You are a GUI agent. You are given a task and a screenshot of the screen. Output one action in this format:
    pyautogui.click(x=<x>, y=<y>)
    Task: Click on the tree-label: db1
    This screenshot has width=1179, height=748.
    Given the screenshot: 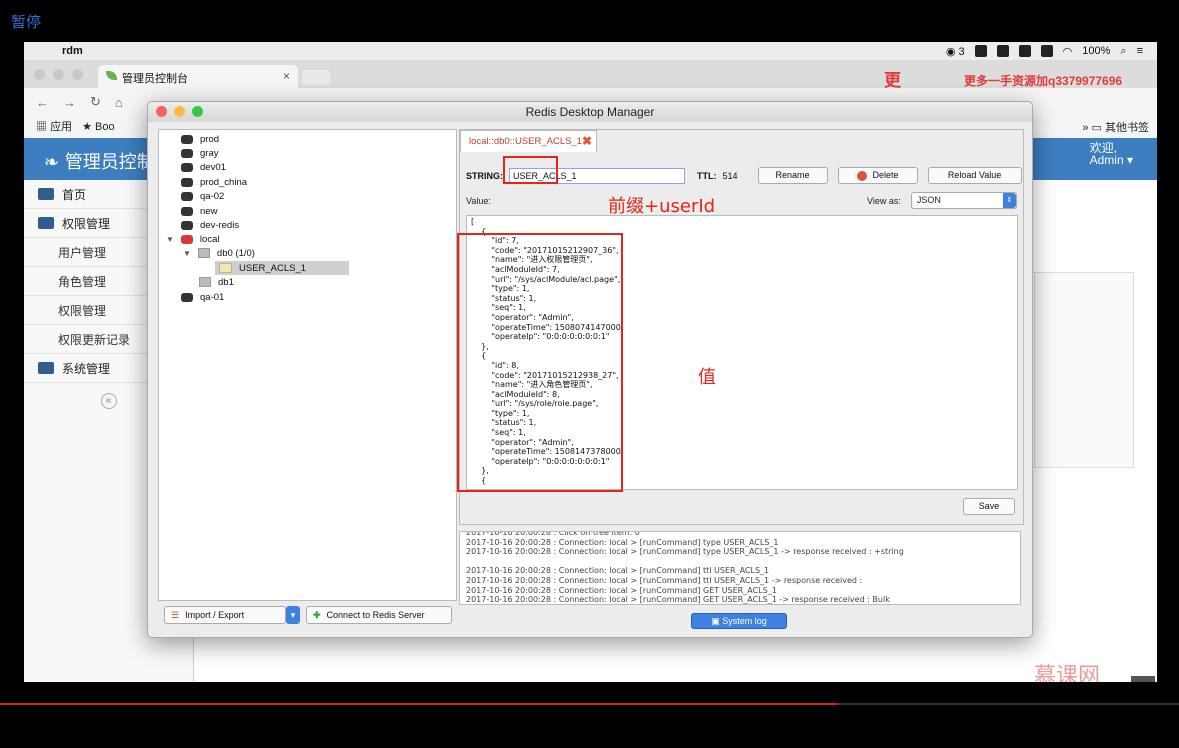 What is the action you would take?
    pyautogui.click(x=226, y=282)
    